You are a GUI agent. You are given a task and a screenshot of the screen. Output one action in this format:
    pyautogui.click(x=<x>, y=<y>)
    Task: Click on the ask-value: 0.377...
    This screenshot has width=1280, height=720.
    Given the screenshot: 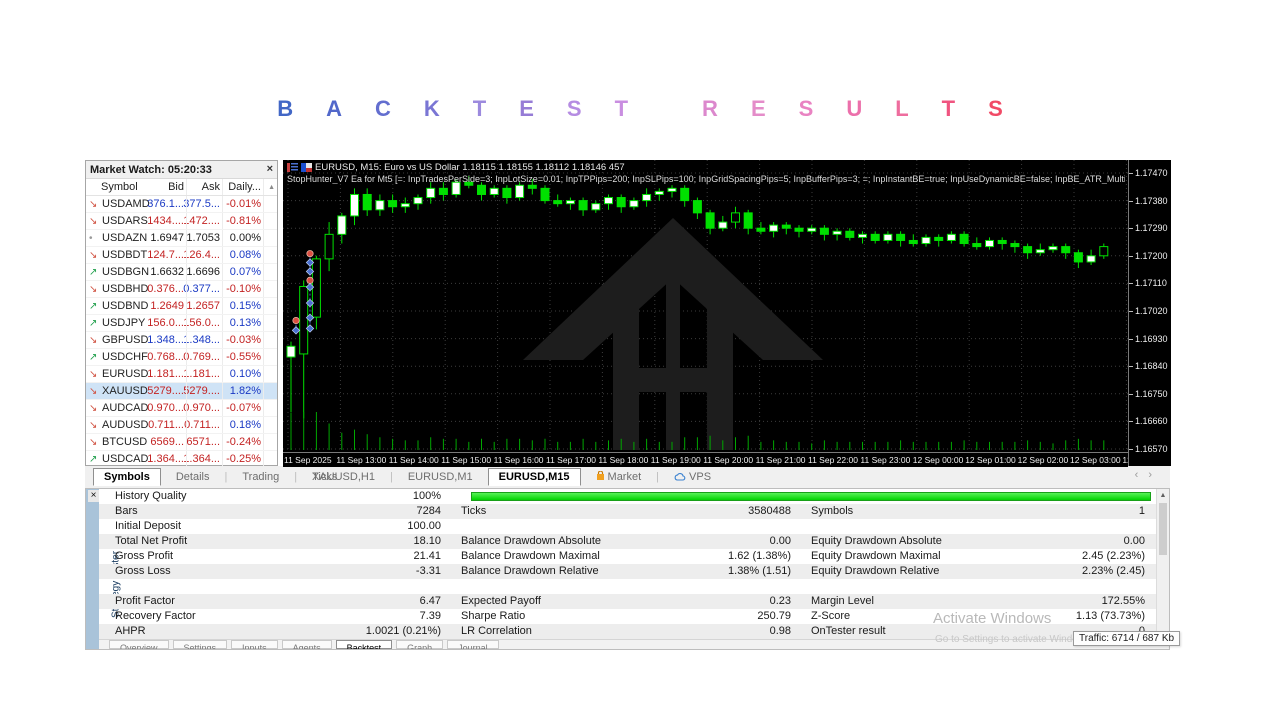 What is the action you would take?
    pyautogui.click(x=201, y=289)
    